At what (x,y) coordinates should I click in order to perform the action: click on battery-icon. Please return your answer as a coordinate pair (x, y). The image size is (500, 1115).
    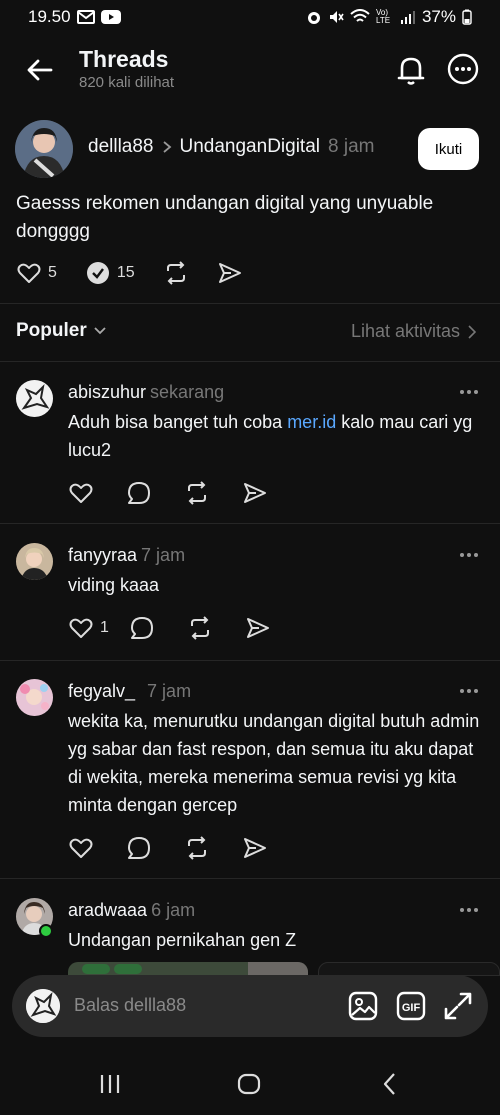
    Looking at the image, I should click on (467, 17).